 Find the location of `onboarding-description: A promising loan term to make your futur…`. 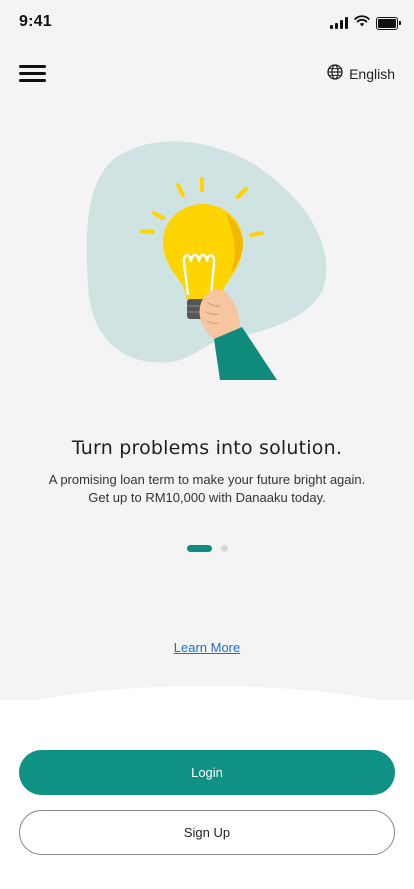

onboarding-description: A promising loan term to make your futur… is located at coordinates (207, 488).